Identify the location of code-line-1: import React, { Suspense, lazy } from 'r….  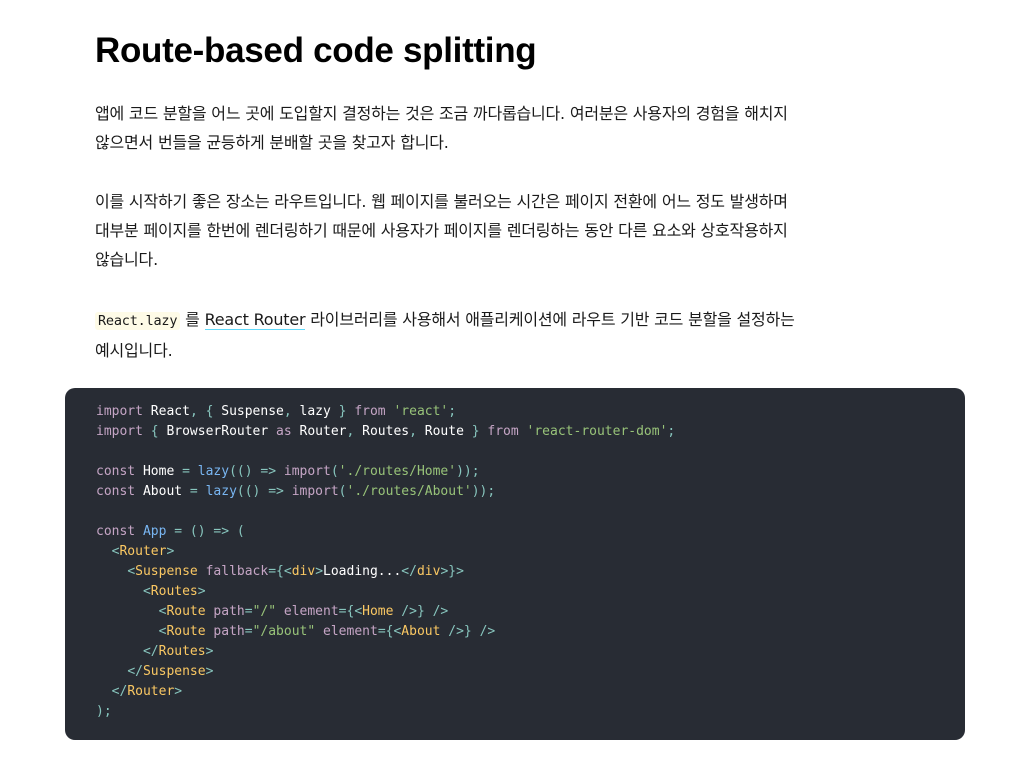
(276, 411).